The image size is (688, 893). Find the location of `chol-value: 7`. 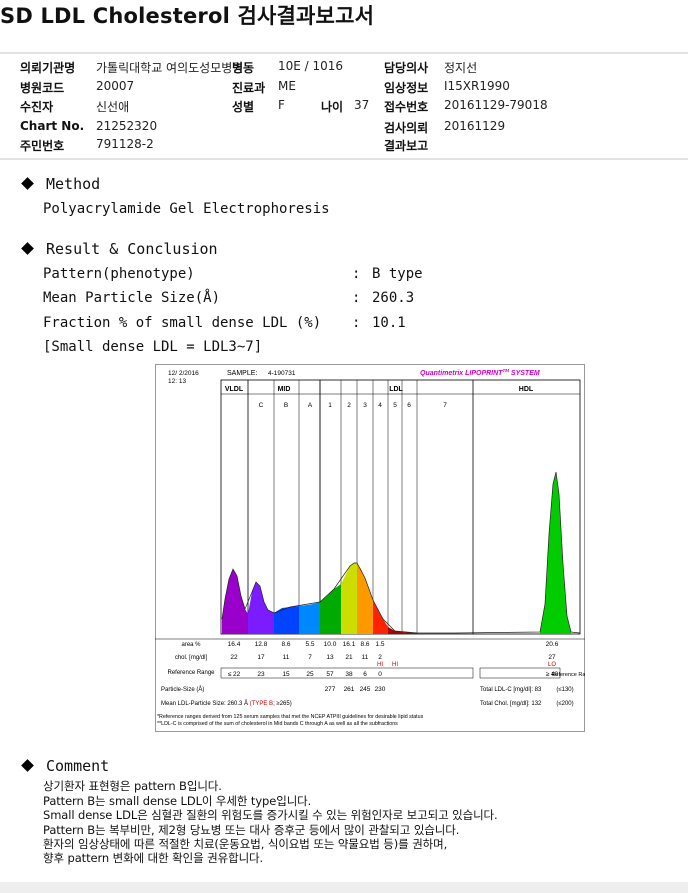

chol-value: 7 is located at coordinates (310, 657).